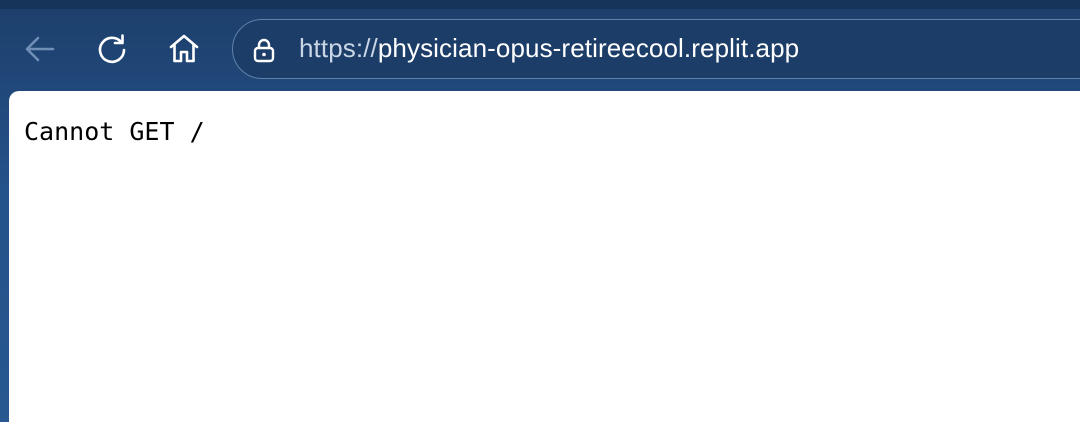 The image size is (1080, 422). I want to click on arrow-left-icon, so click(40, 49).